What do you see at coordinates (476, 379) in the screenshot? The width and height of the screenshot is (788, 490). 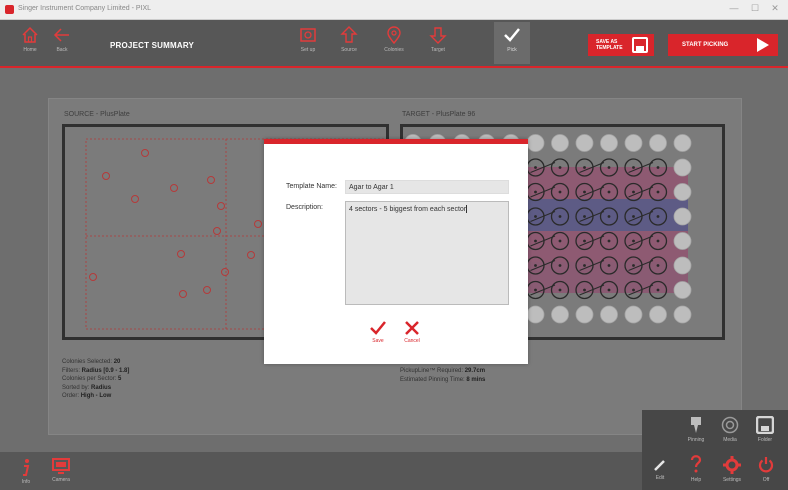 I see `info-value: 8 mins` at bounding box center [476, 379].